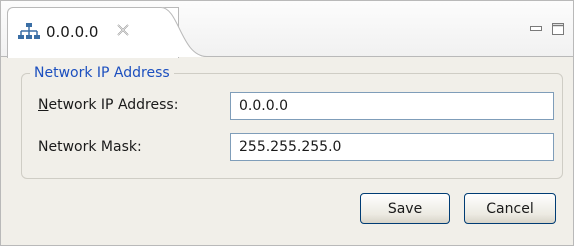  Describe the element at coordinates (547, 29) in the screenshot. I see `window-controls` at that location.